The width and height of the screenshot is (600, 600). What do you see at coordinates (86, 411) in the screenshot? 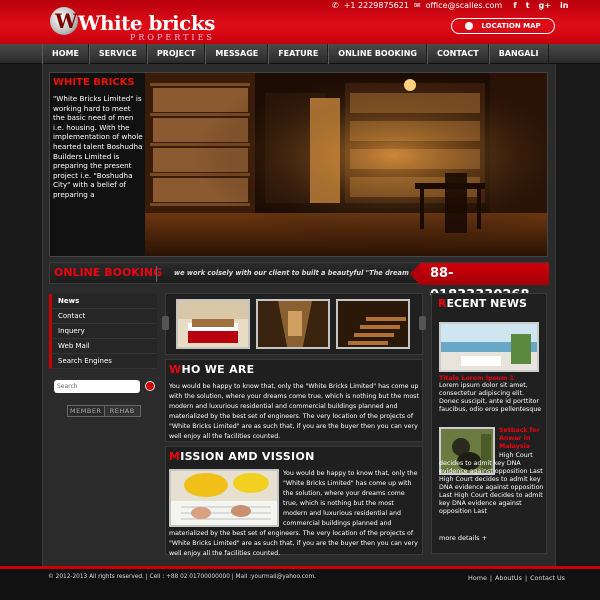
I see `member-label: MEMBER` at bounding box center [86, 411].